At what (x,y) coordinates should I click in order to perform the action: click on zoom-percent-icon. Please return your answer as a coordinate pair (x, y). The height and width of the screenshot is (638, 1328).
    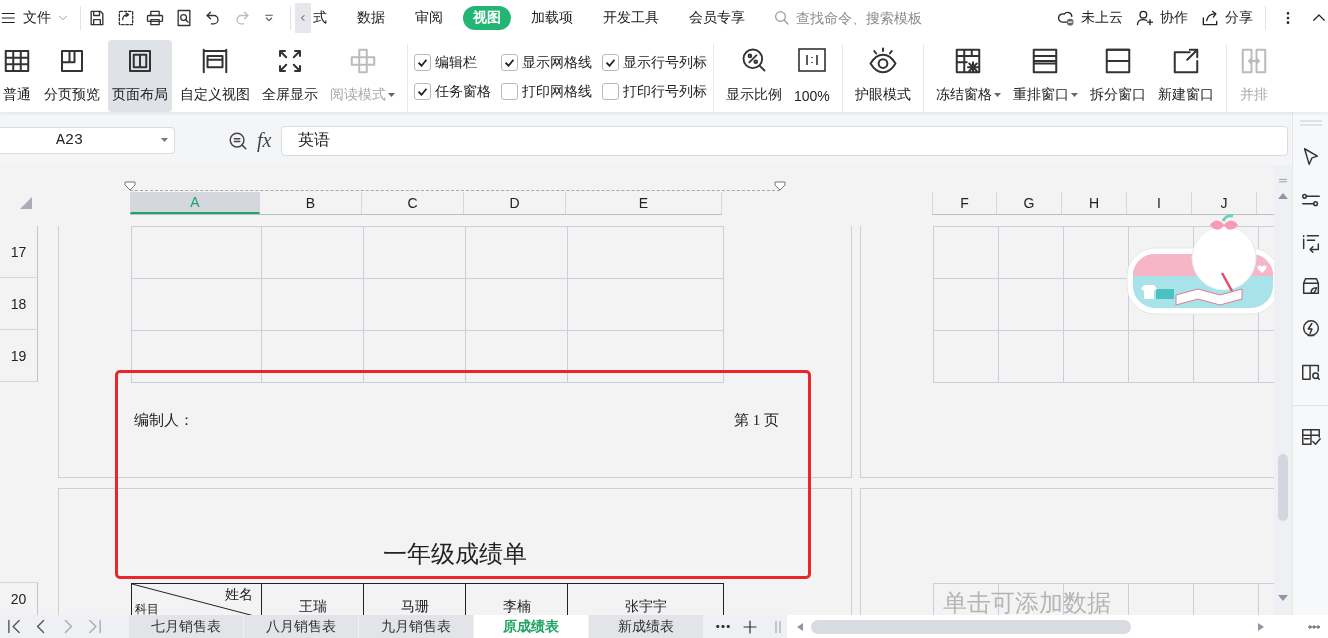
    Looking at the image, I should click on (754, 60).